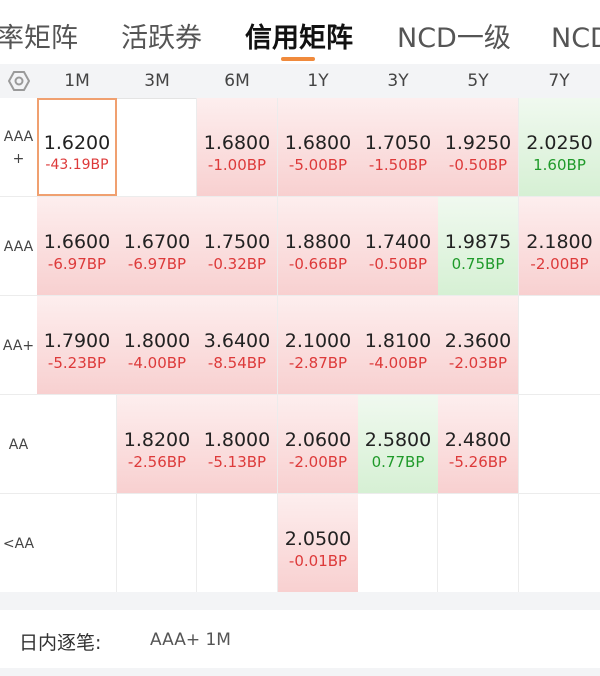 Image resolution: width=600 pixels, height=676 pixels. What do you see at coordinates (18, 444) in the screenshot?
I see `row-label: AA` at bounding box center [18, 444].